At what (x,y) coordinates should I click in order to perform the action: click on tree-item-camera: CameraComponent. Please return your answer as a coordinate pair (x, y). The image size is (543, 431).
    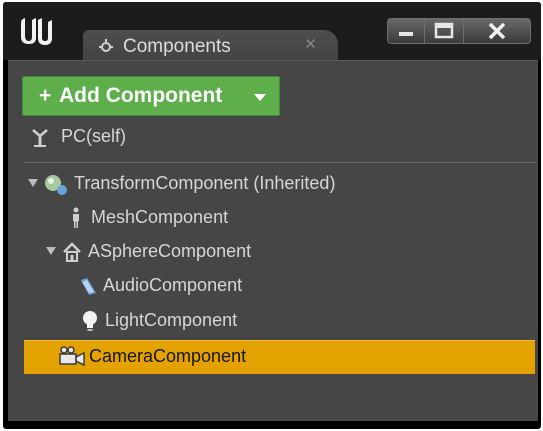
    Looking at the image, I should click on (279, 357).